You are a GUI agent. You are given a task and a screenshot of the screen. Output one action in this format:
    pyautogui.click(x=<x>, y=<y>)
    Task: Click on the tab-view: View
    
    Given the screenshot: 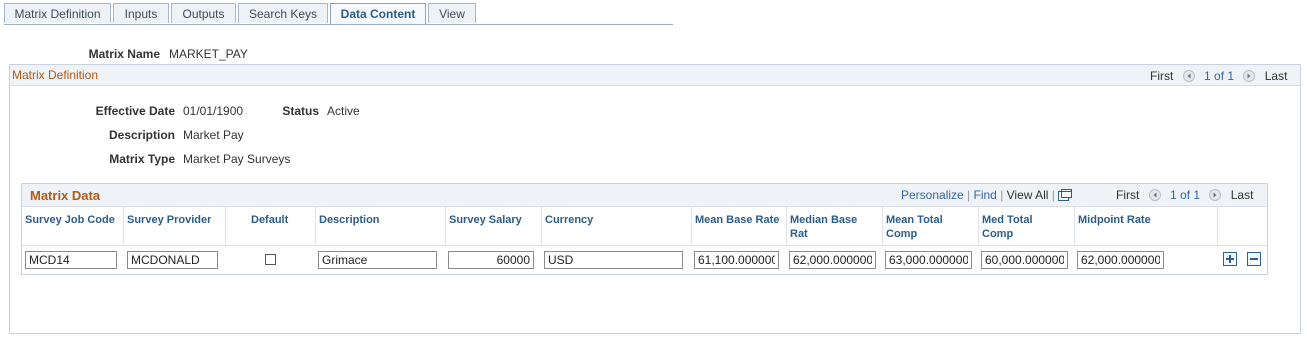 What is the action you would take?
    pyautogui.click(x=452, y=13)
    